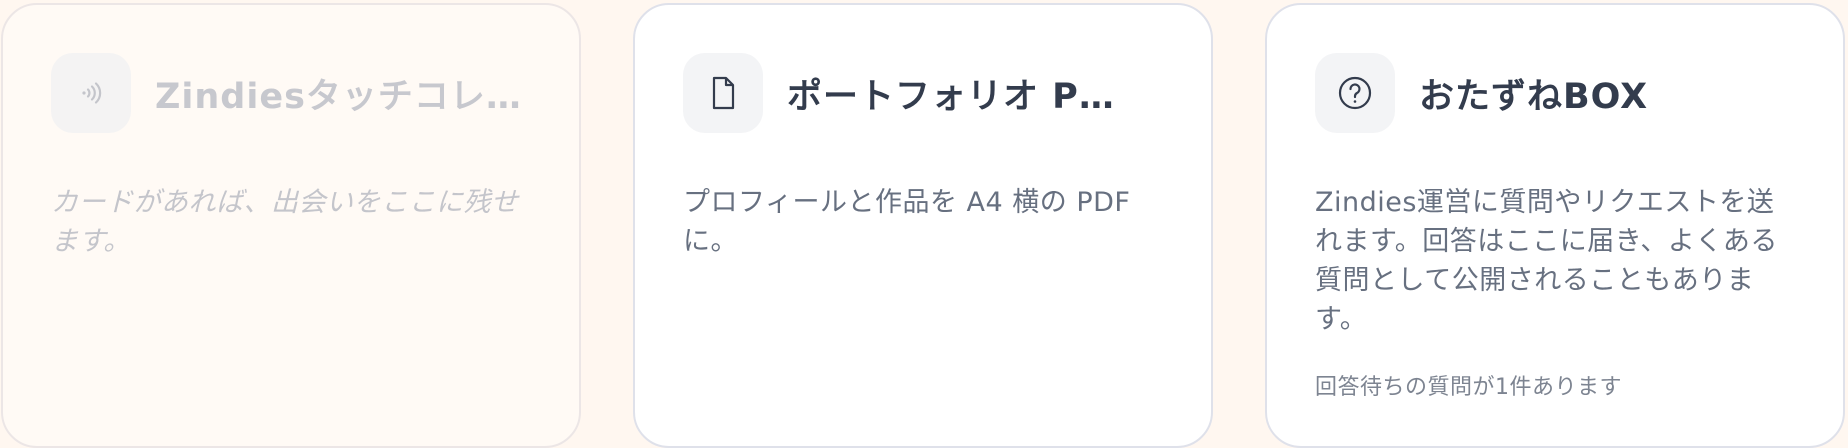 The width and height of the screenshot is (1848, 448). What do you see at coordinates (907, 222) in the screenshot?
I see `card-description: プロフィールと作品を A4 横の PDF に。` at bounding box center [907, 222].